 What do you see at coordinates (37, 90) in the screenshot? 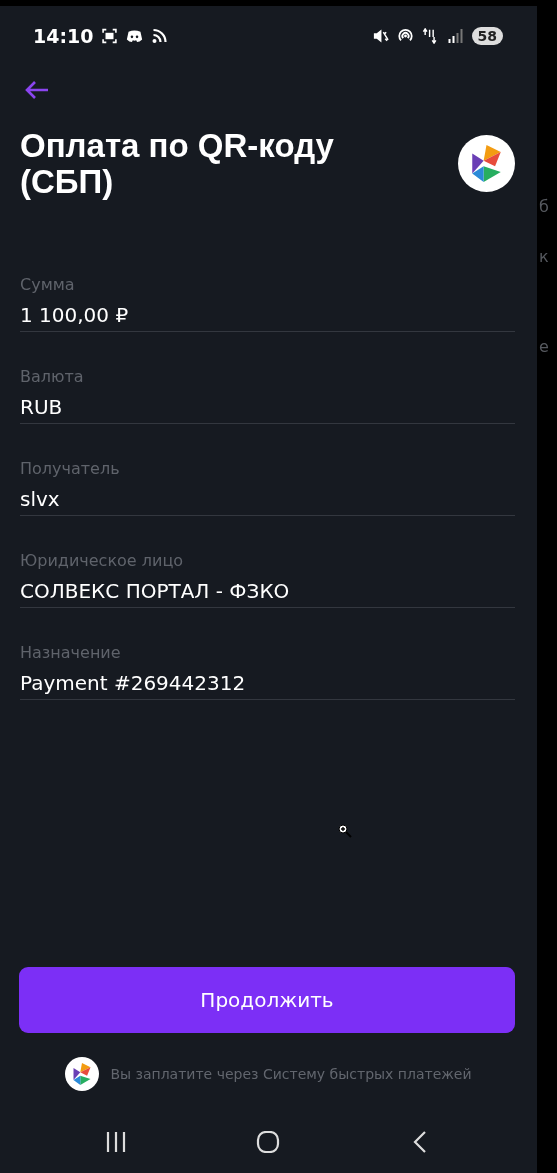
I see `back-arrow-icon` at bounding box center [37, 90].